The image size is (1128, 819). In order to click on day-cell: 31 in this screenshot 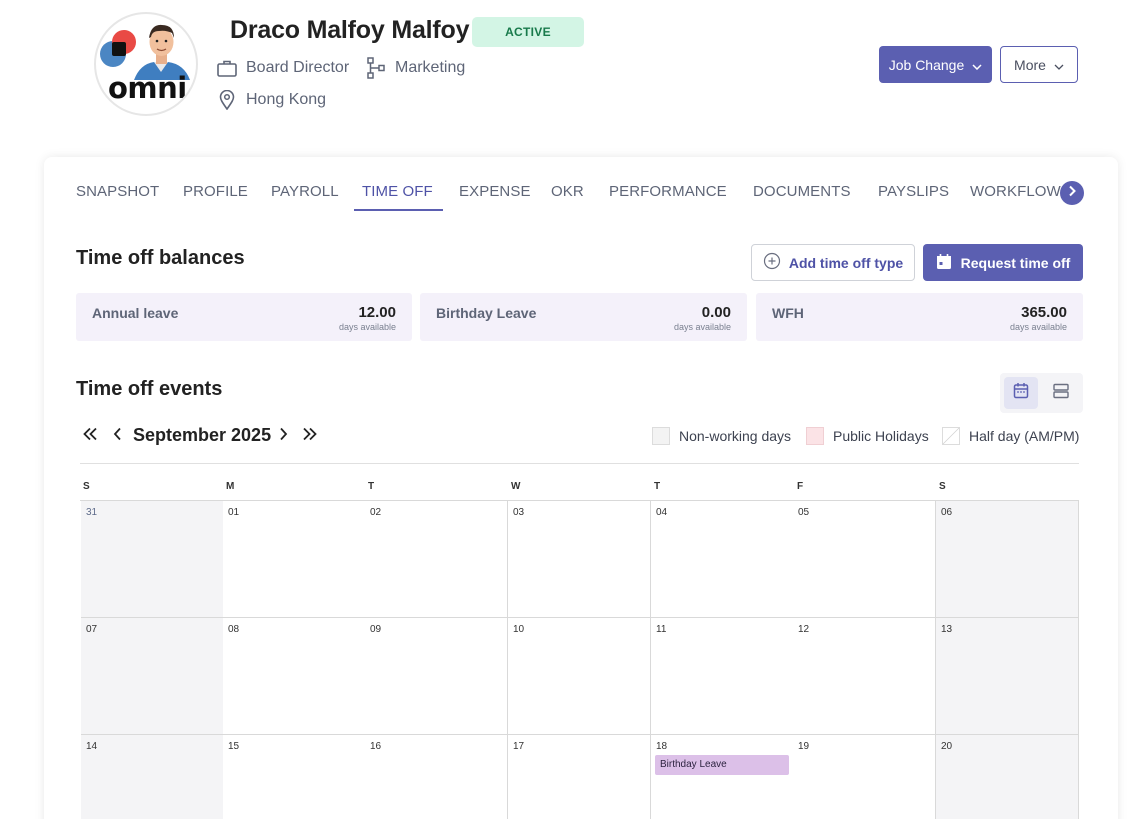, I will do `click(152, 559)`.